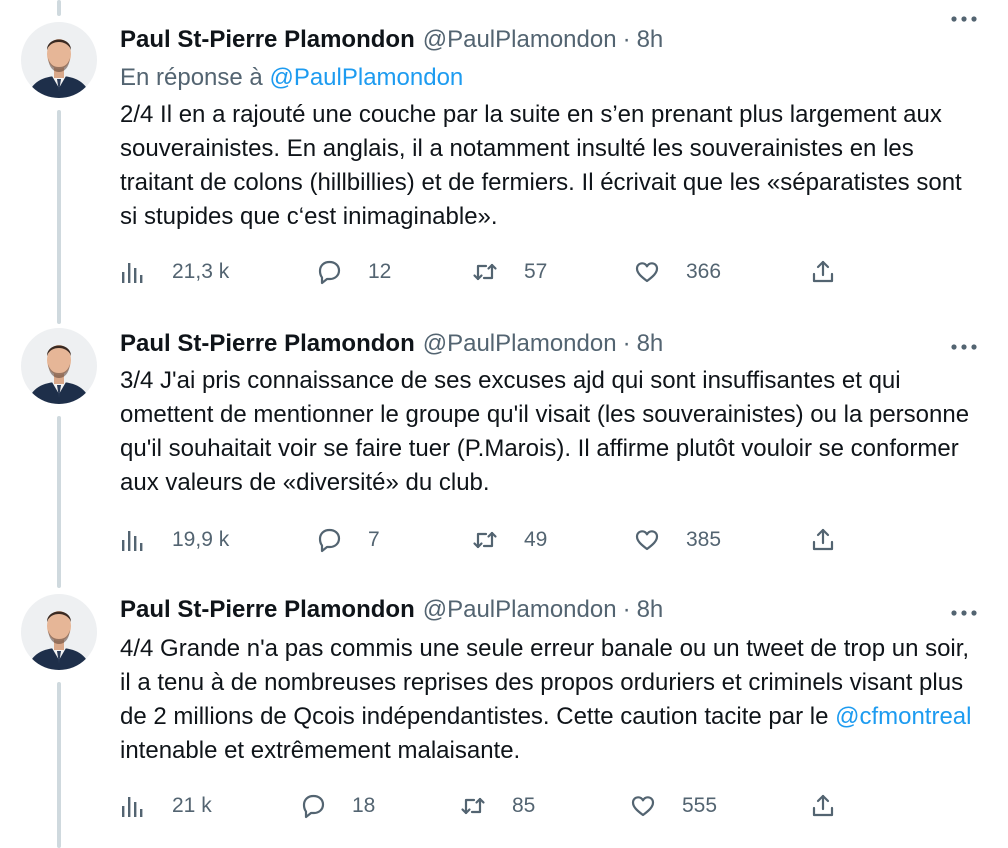 This screenshot has width=1008, height=848. I want to click on mention-link: @cfmontreal, so click(903, 716).